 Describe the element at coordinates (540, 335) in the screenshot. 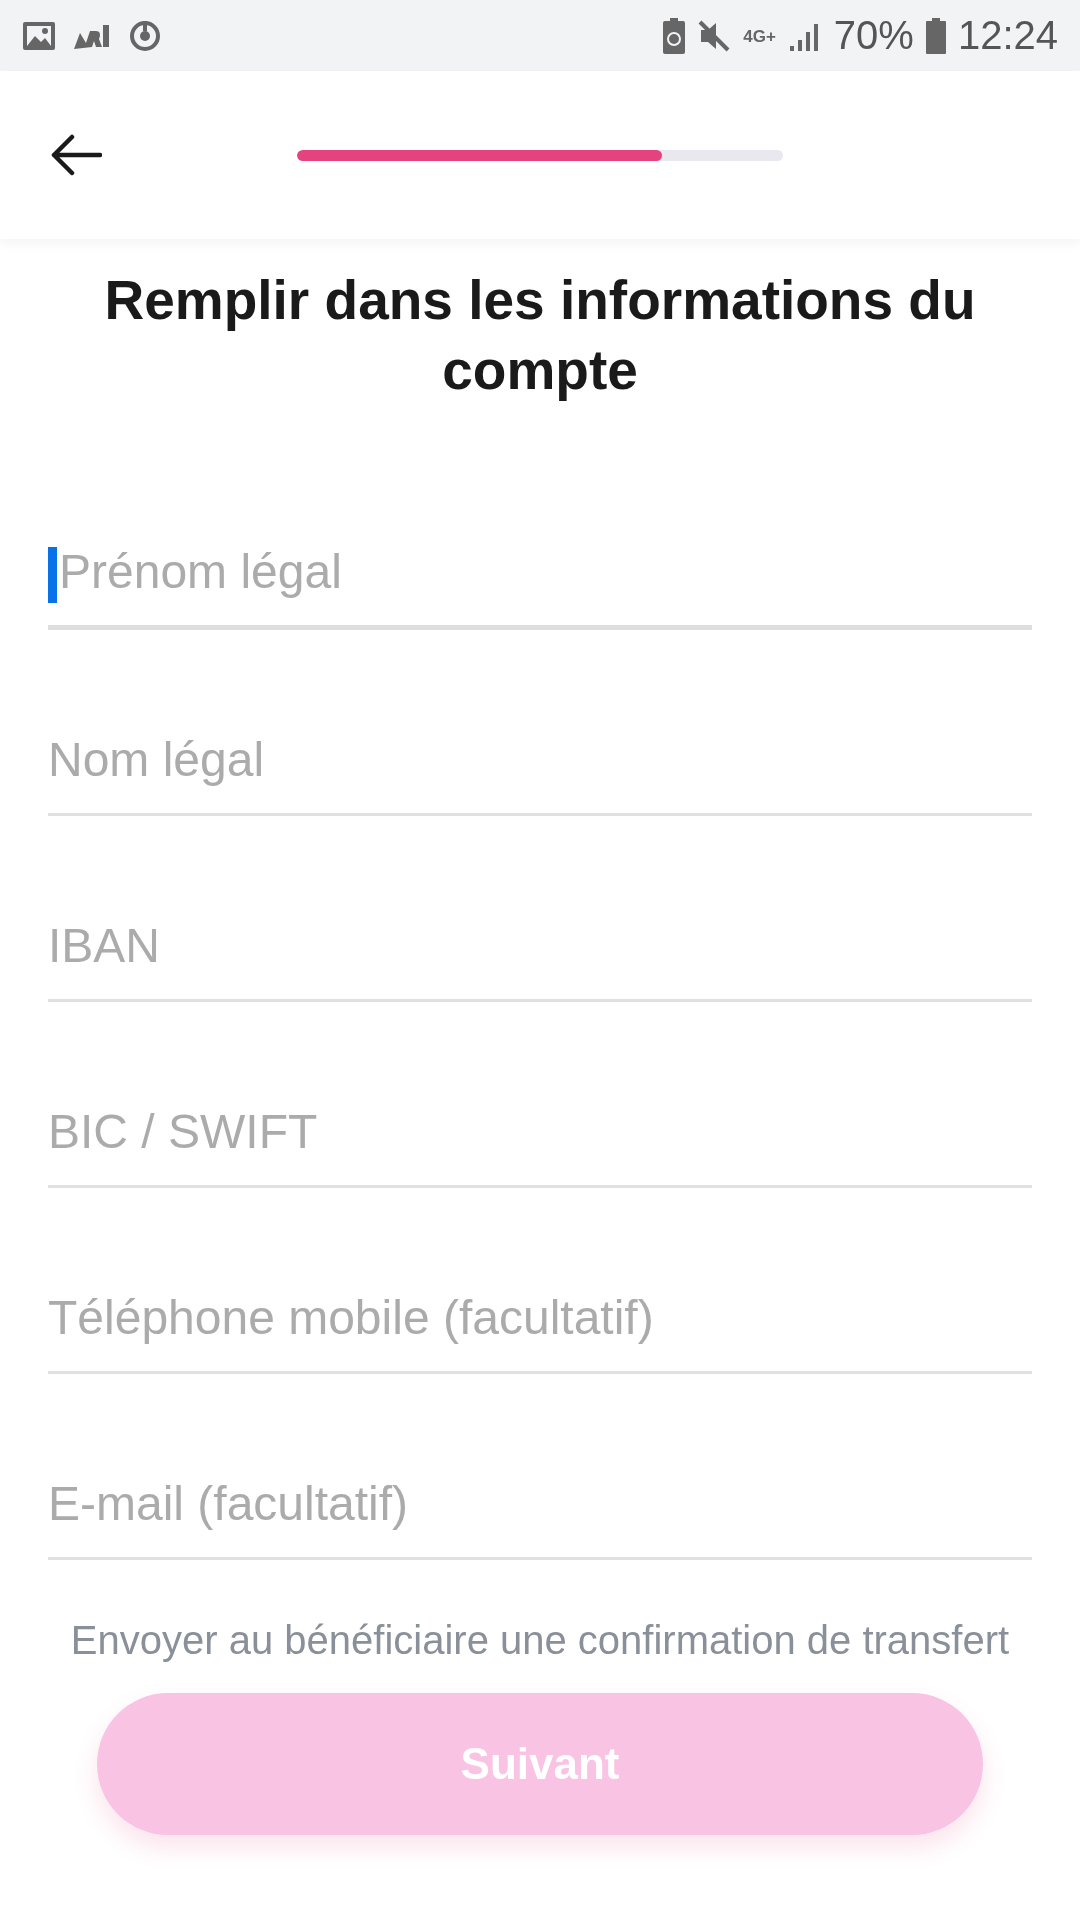

I see `page-title: Remplir dans les informations du compte` at that location.